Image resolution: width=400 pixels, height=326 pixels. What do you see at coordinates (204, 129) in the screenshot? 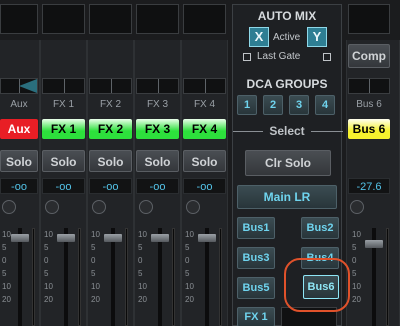
I see `lcd-fx4: FX 4` at bounding box center [204, 129].